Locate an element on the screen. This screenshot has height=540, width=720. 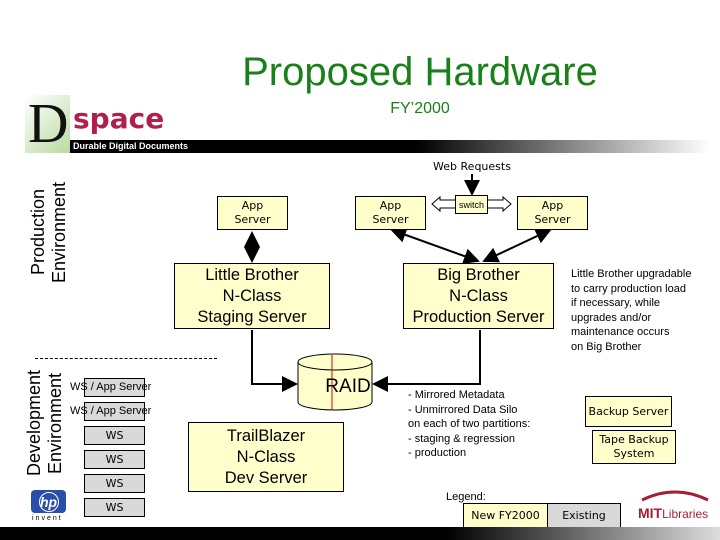
switch-arrow-right is located at coordinates (500, 204).